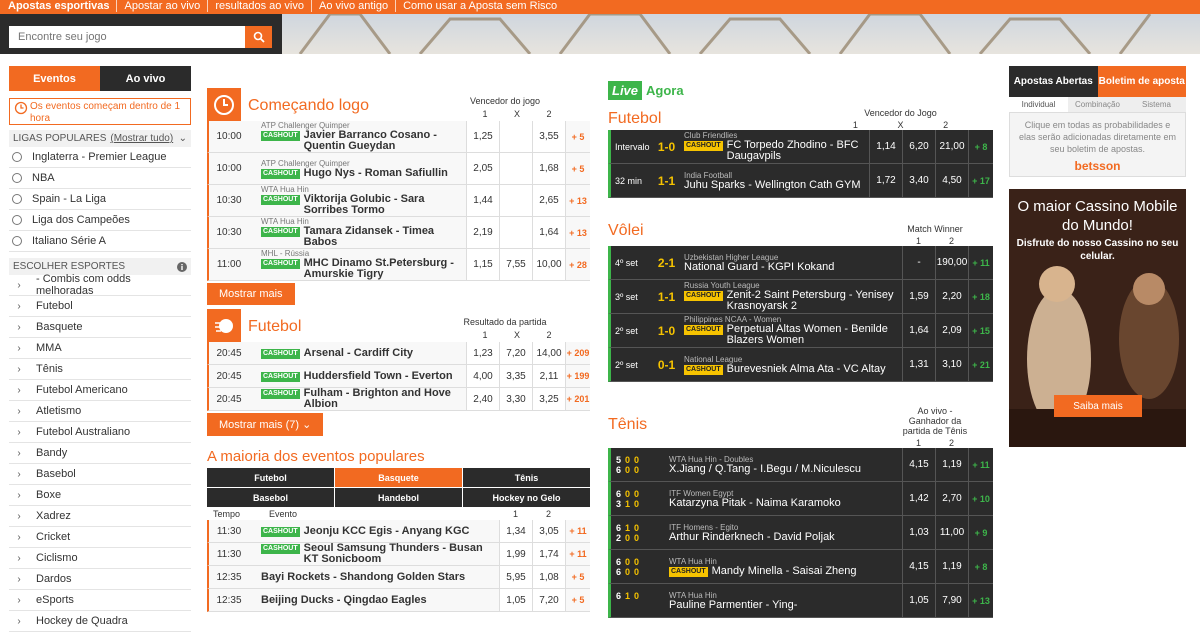  I want to click on odd-x, so click(515, 200).